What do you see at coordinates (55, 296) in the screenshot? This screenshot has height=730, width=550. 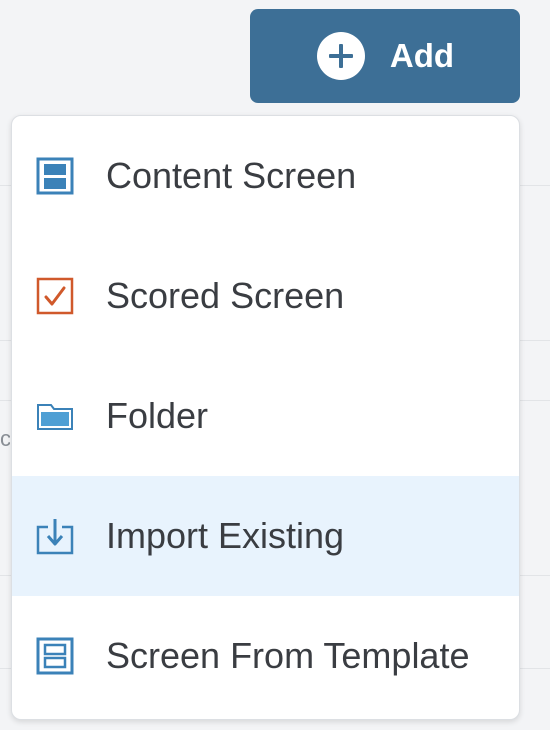 I see `scored-screen-icon` at bounding box center [55, 296].